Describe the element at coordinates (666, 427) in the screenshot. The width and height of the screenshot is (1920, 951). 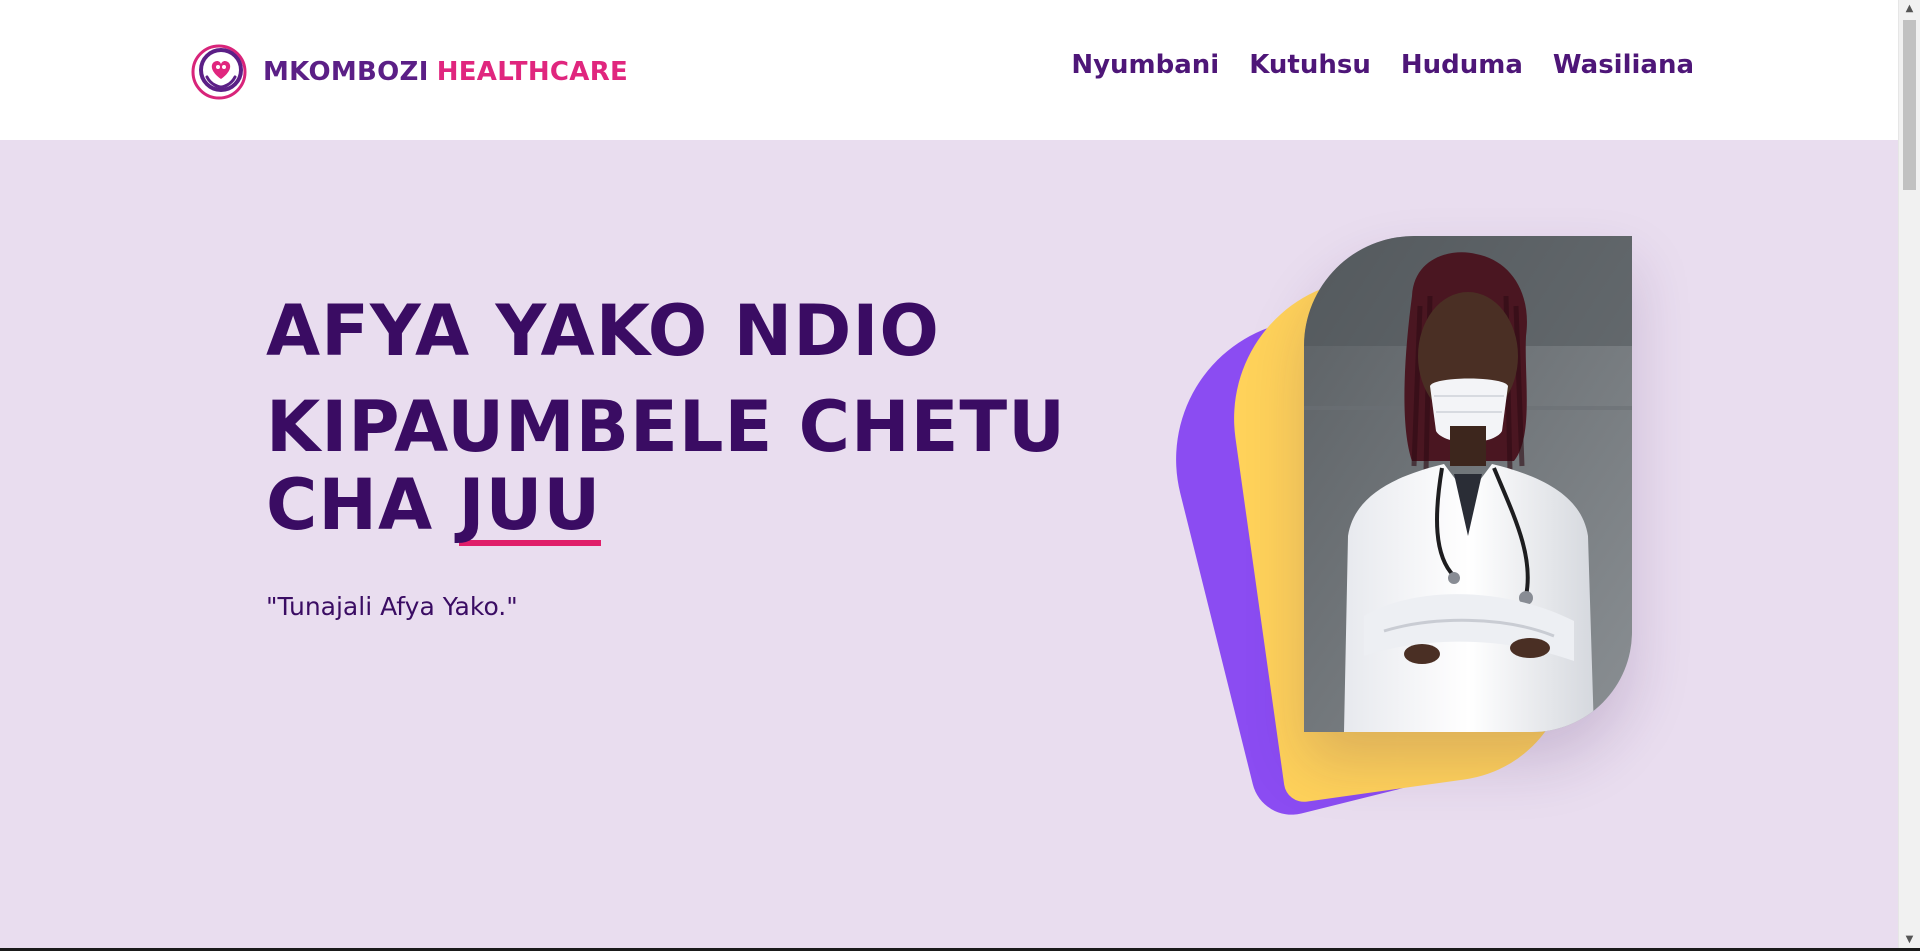
I see `headline-line2: KIPAUMBELE CHETU` at that location.